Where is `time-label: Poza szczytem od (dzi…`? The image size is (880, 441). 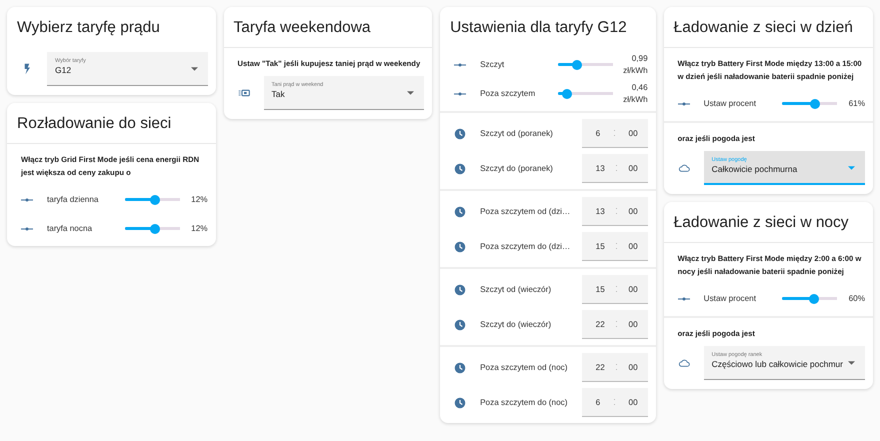 time-label: Poza szczytem od (dzi… is located at coordinates (526, 211).